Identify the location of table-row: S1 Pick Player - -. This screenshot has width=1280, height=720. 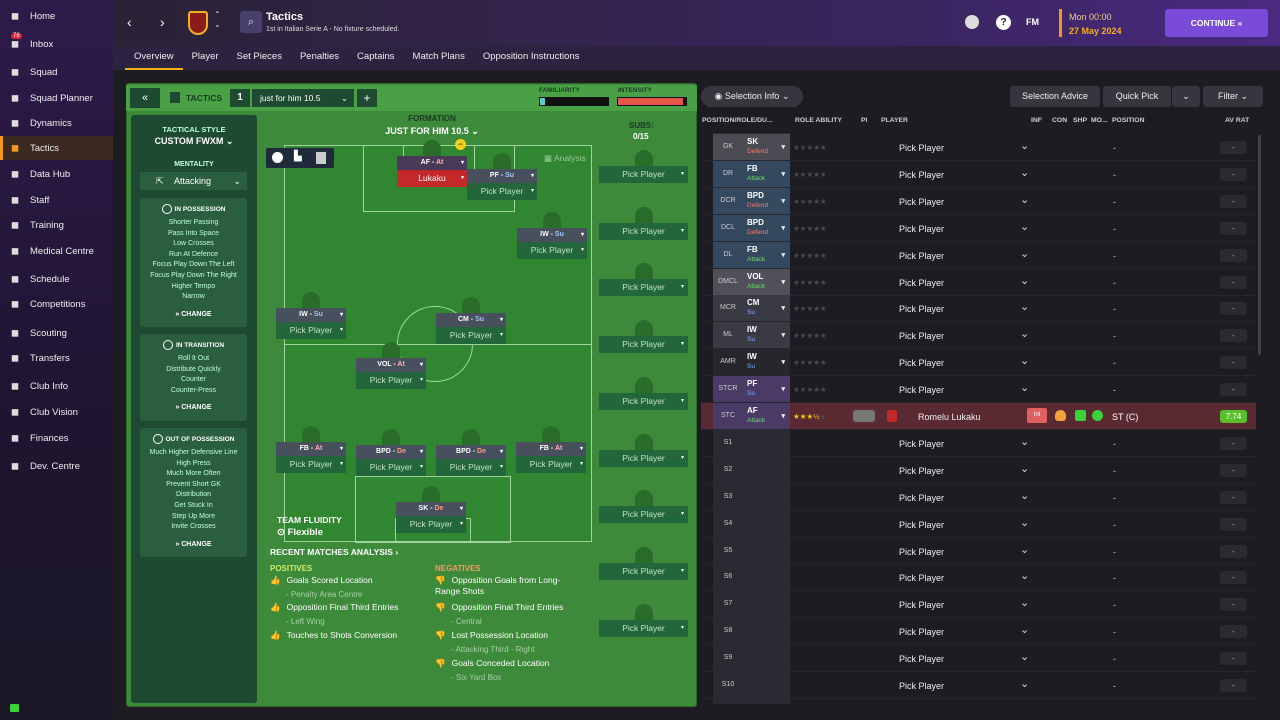
(978, 443).